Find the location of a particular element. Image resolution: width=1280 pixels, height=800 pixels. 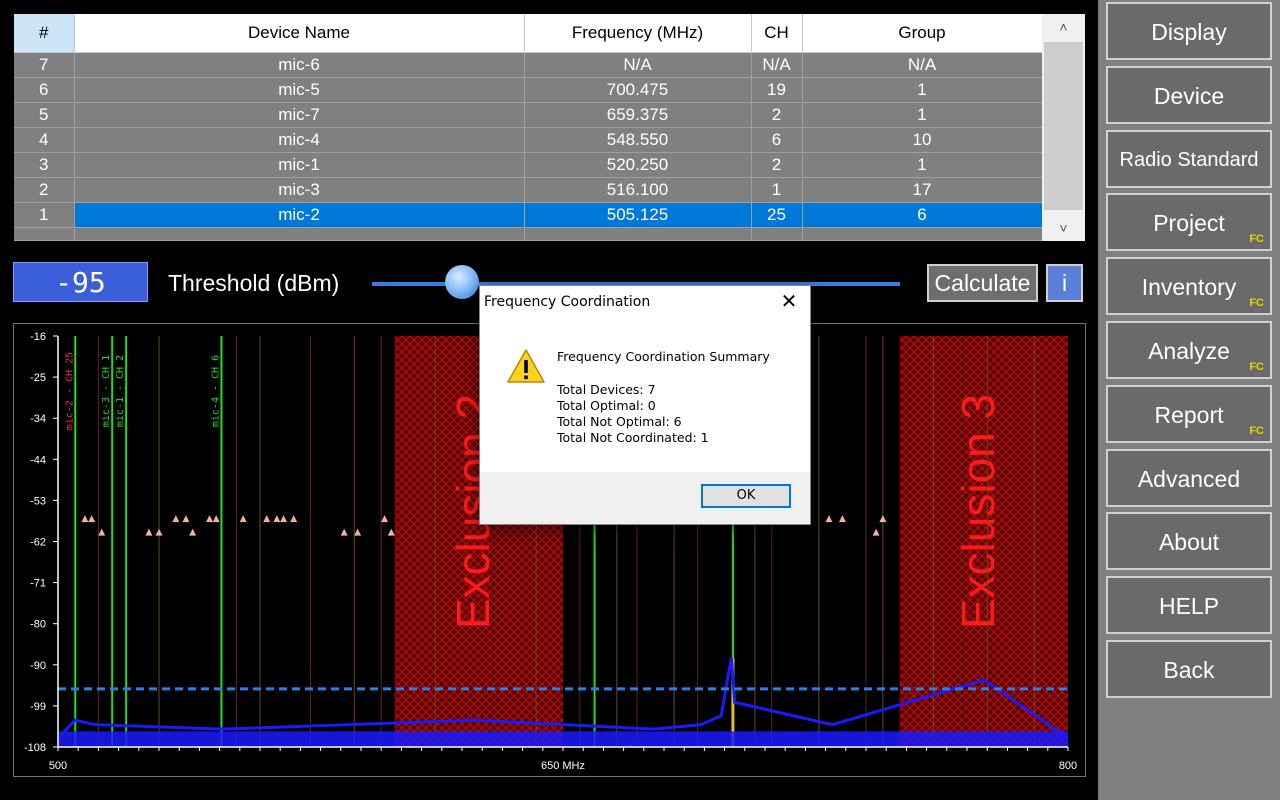

nav-back-button: Back is located at coordinates (1189, 669).